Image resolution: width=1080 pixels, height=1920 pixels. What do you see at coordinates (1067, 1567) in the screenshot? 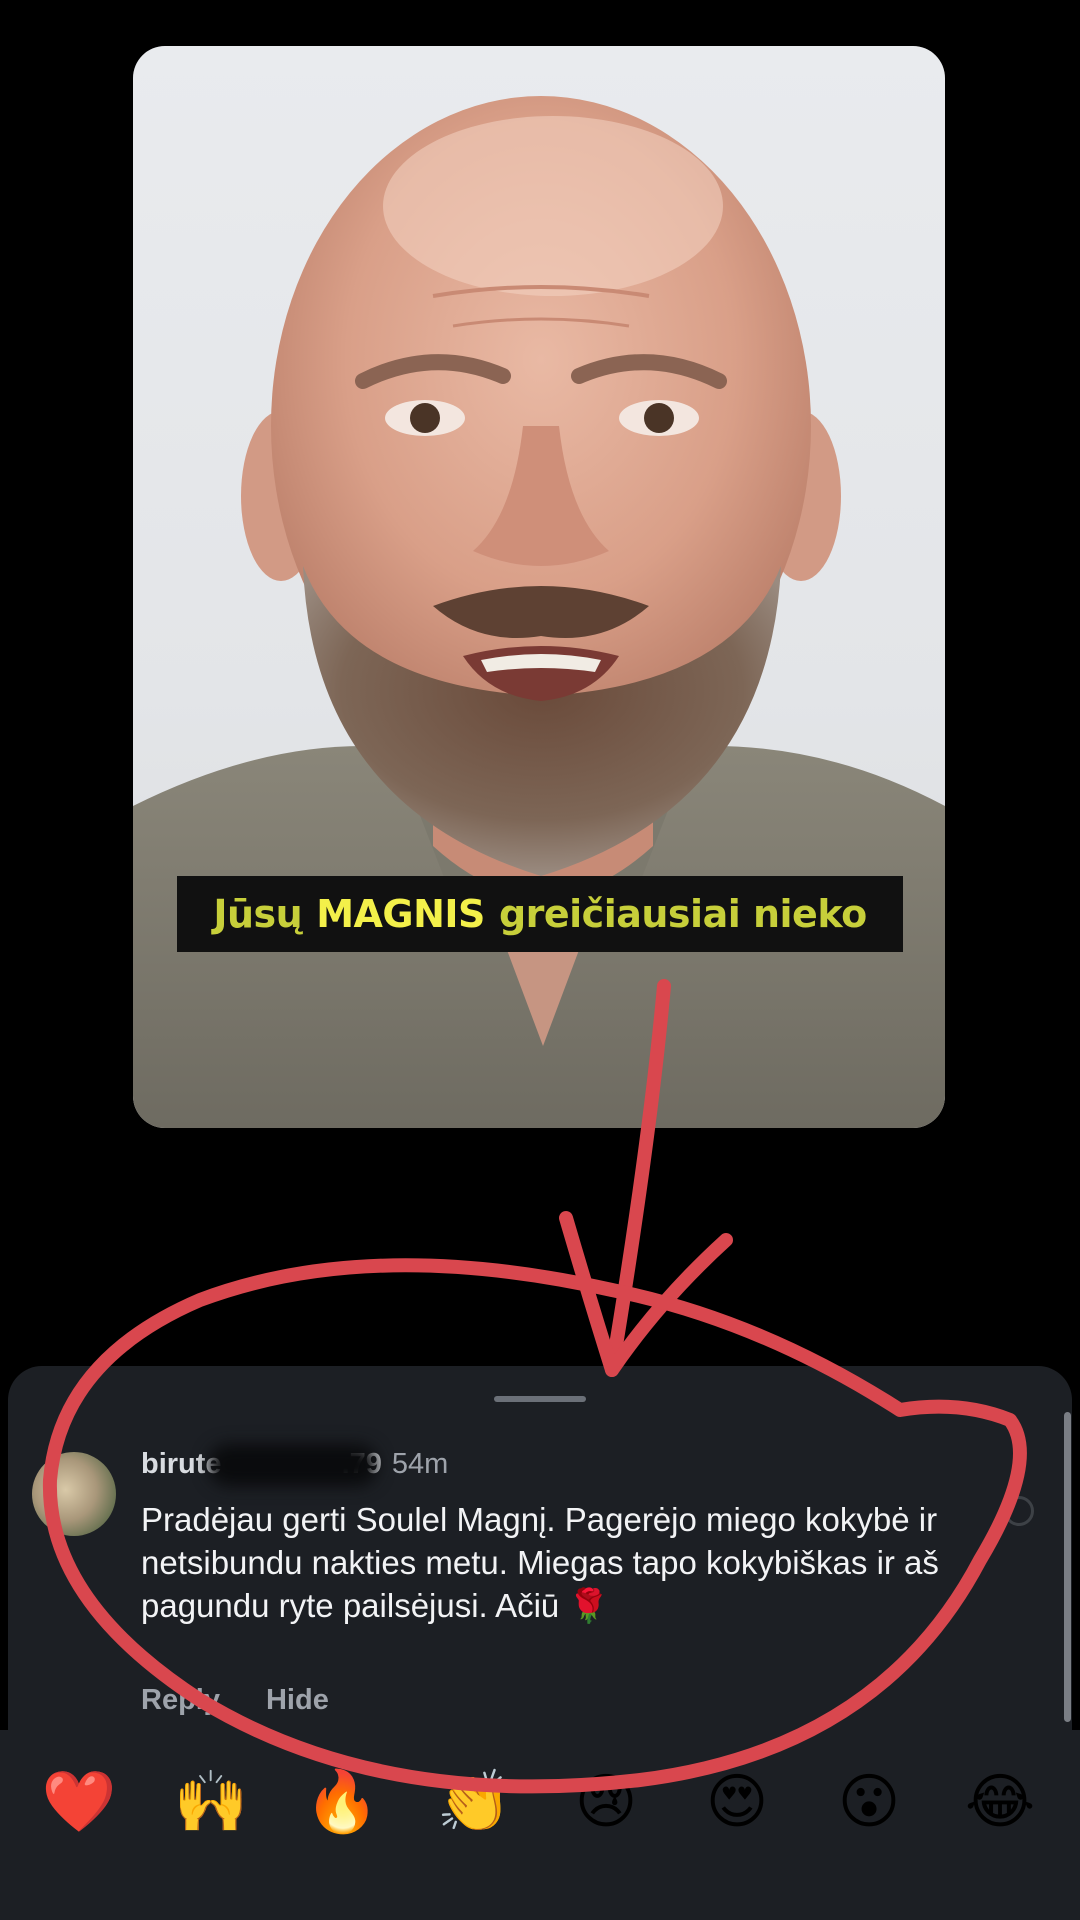
I see `comments-scrollbar` at bounding box center [1067, 1567].